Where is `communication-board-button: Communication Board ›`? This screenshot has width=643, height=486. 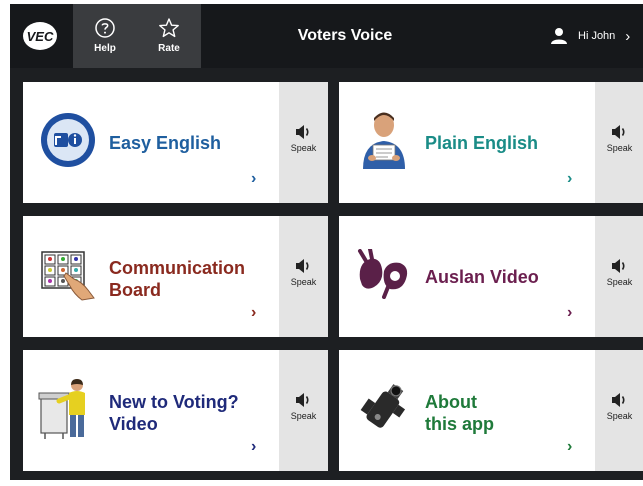 communication-board-button: Communication Board › is located at coordinates (151, 276).